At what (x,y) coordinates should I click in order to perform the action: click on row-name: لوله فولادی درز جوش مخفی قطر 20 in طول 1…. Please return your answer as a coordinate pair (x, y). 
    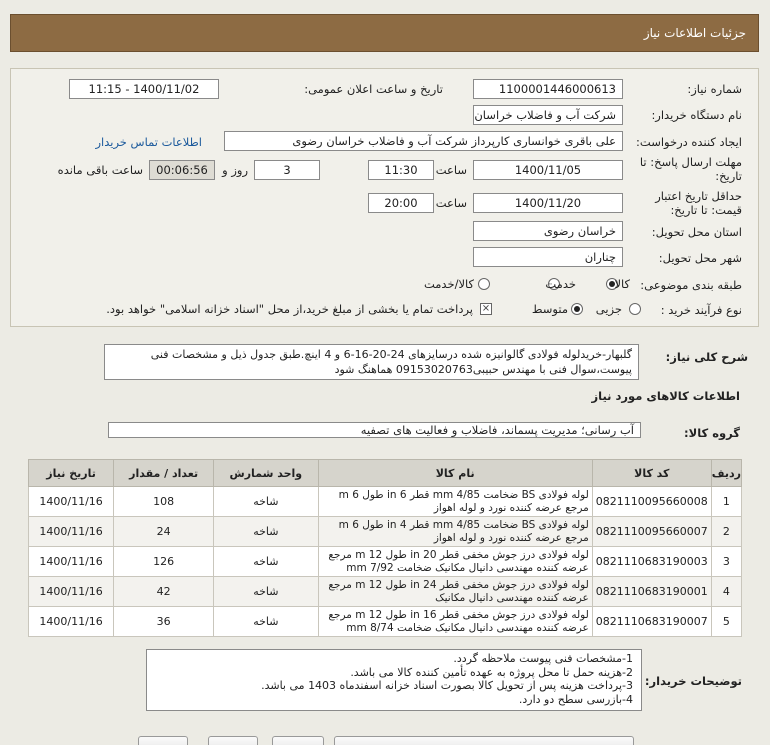
    Looking at the image, I should click on (455, 561).